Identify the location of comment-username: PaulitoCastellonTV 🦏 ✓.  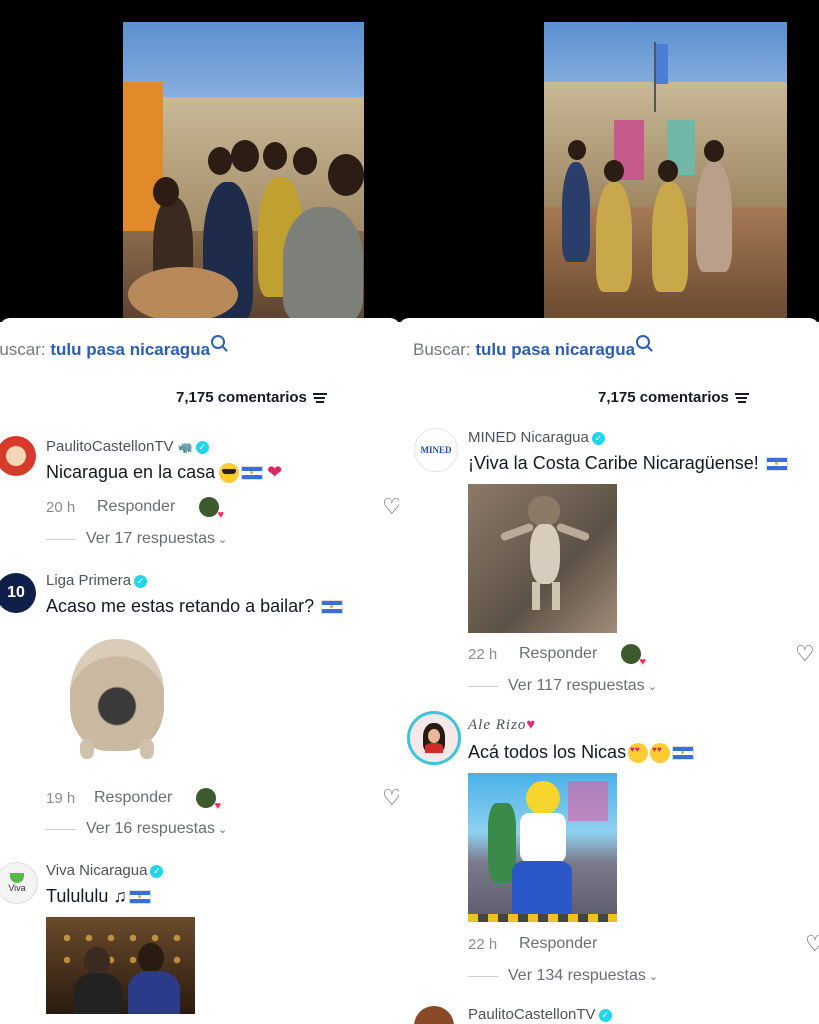
(127, 446).